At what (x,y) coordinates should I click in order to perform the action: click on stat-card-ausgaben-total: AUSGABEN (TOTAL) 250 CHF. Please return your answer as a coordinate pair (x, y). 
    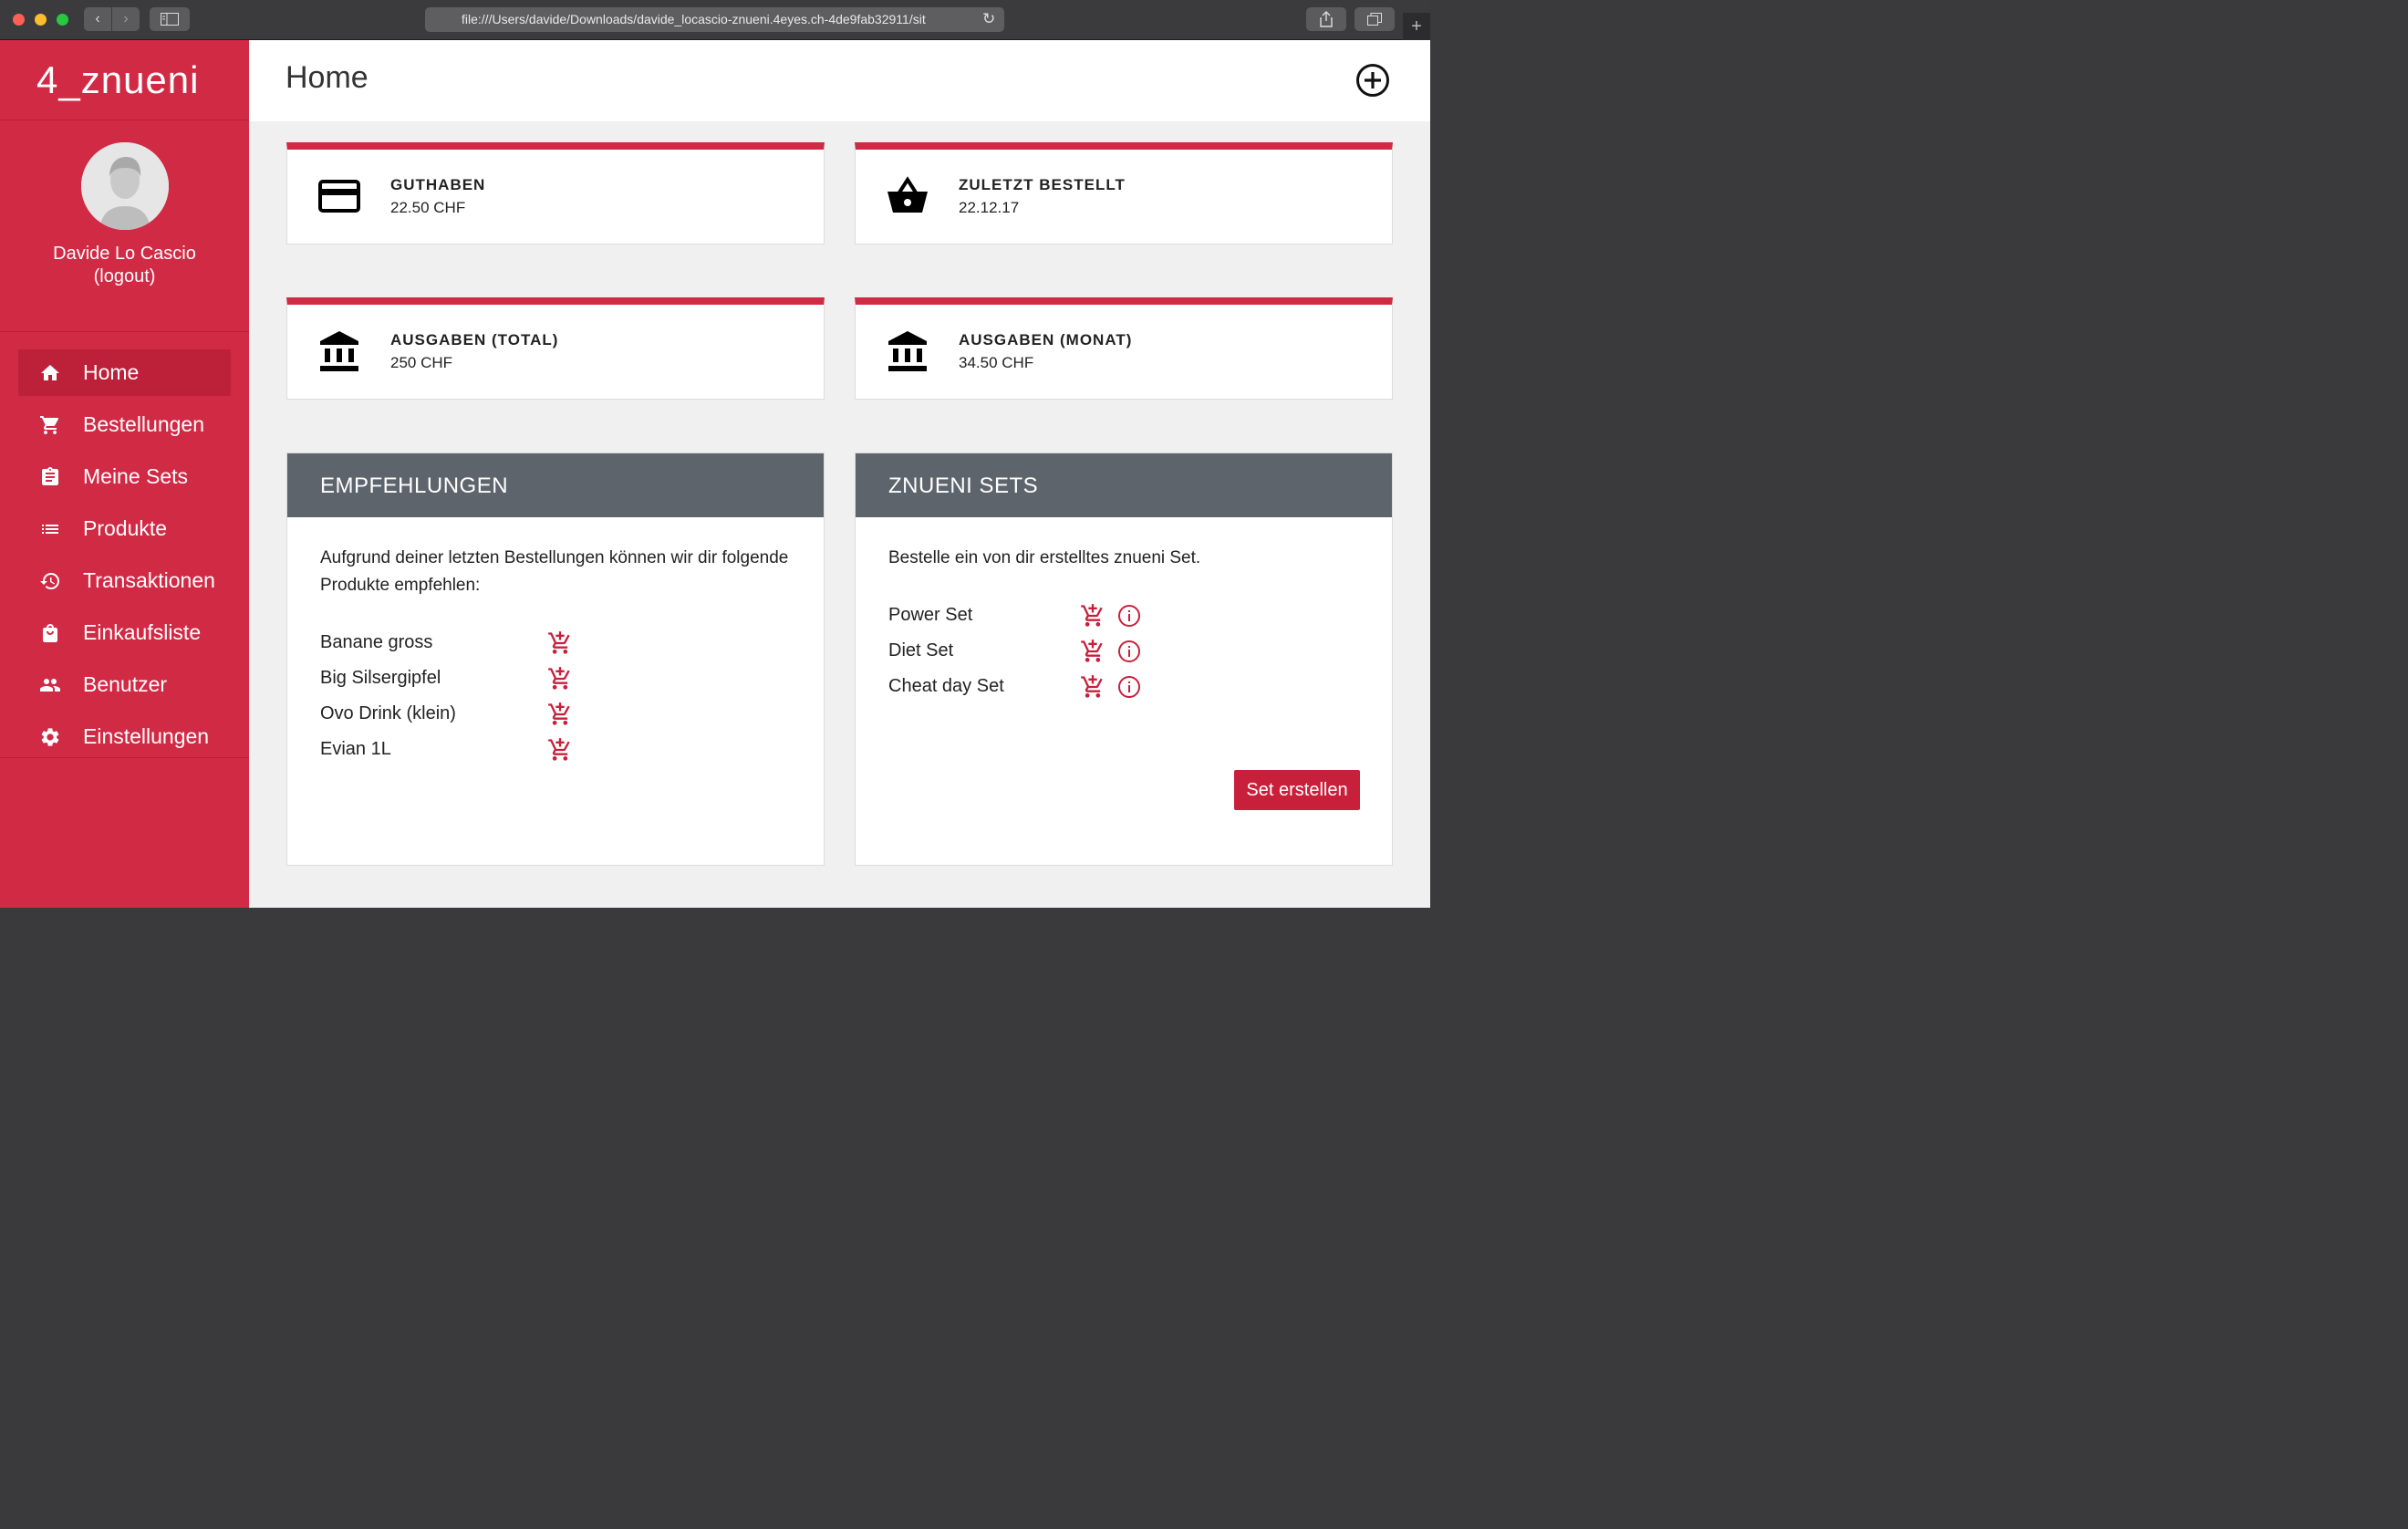
    Looking at the image, I should click on (555, 349).